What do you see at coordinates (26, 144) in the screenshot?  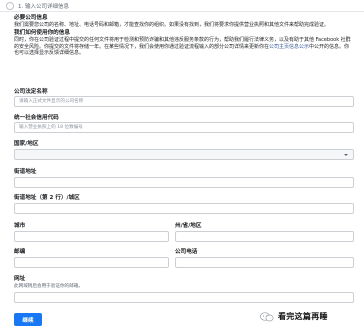 I see `country-label: 国家/地区` at bounding box center [26, 144].